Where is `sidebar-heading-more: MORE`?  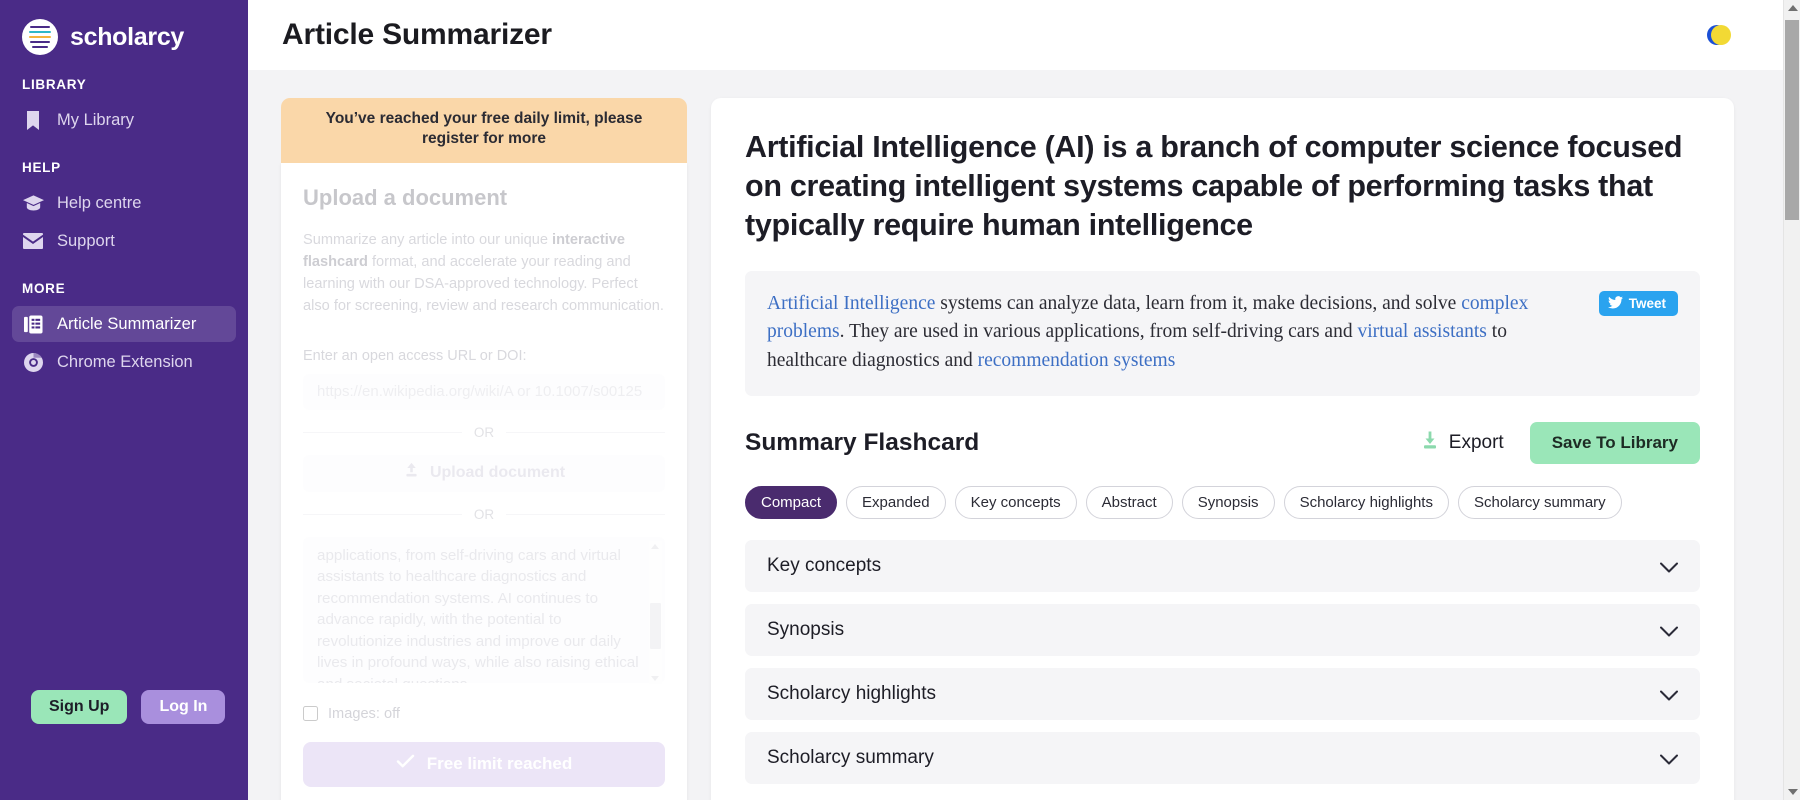
sidebar-heading-more: MORE is located at coordinates (44, 288).